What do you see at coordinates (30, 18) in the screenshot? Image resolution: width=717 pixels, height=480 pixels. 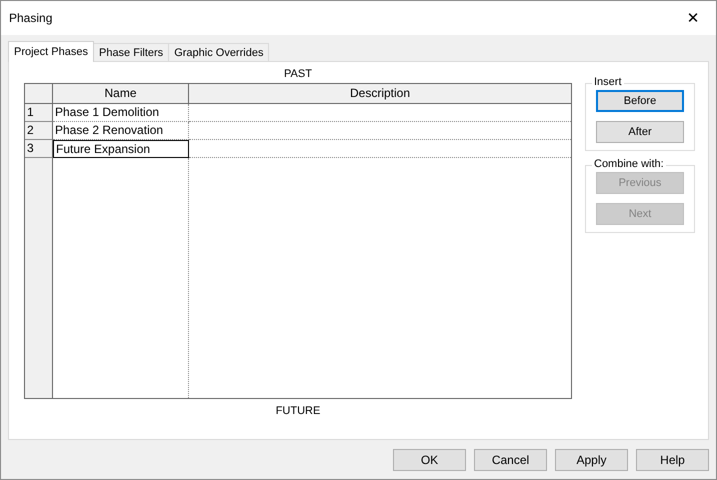 I see `window-title: Phasing` at bounding box center [30, 18].